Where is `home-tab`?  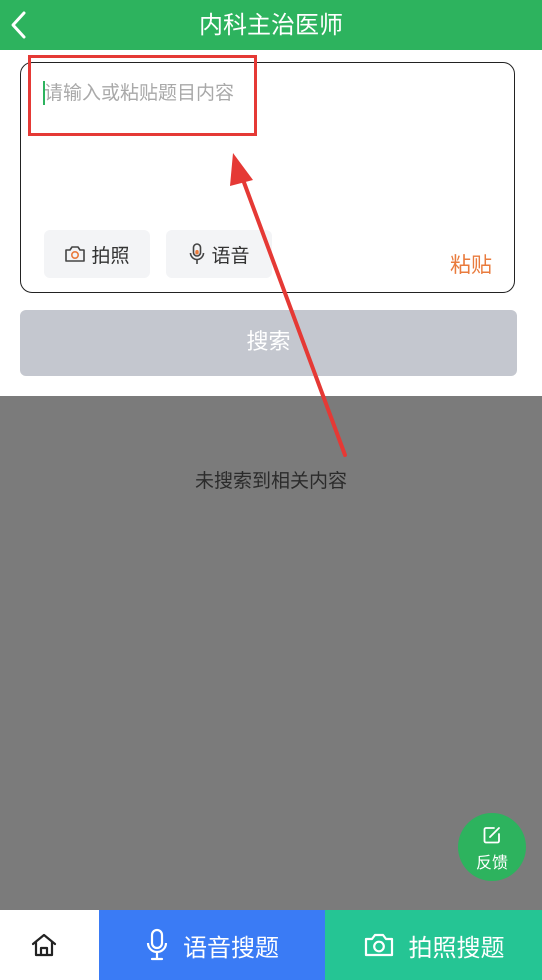 home-tab is located at coordinates (49, 945).